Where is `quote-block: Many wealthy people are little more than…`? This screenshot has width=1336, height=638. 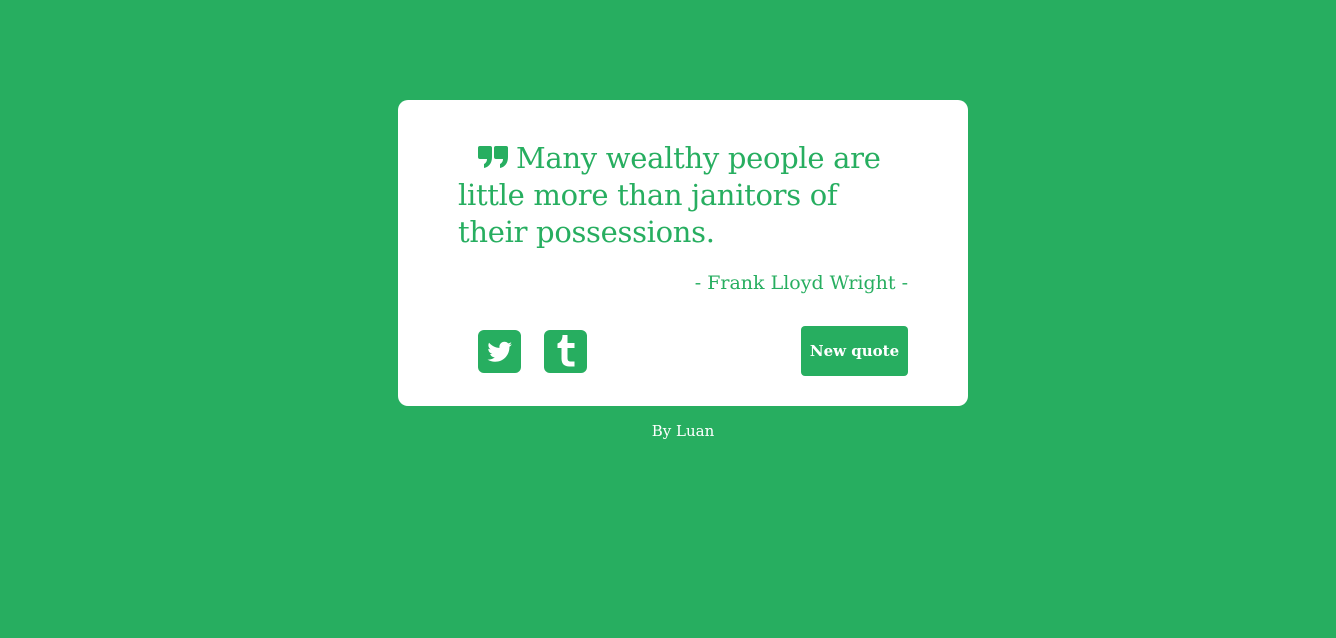
quote-block: Many wealthy people are little more than… is located at coordinates (683, 195).